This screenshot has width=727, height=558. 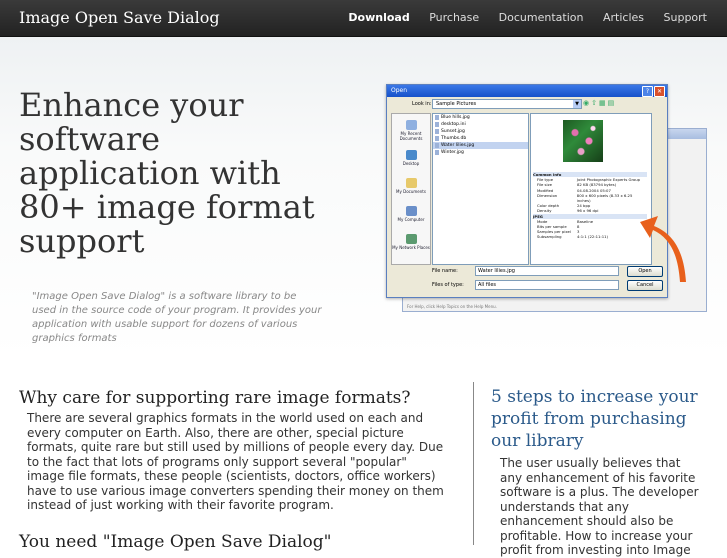 What do you see at coordinates (480, 131) in the screenshot?
I see `list-item: Sunset.jpg` at bounding box center [480, 131].